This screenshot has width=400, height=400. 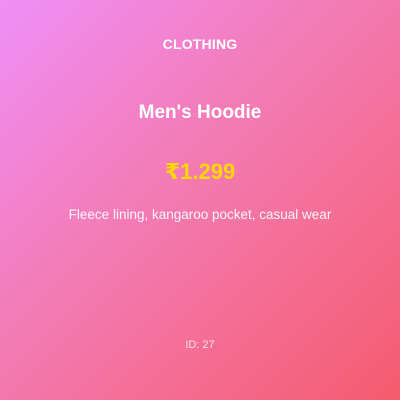 I want to click on product-price: ₹1.299, so click(x=200, y=171).